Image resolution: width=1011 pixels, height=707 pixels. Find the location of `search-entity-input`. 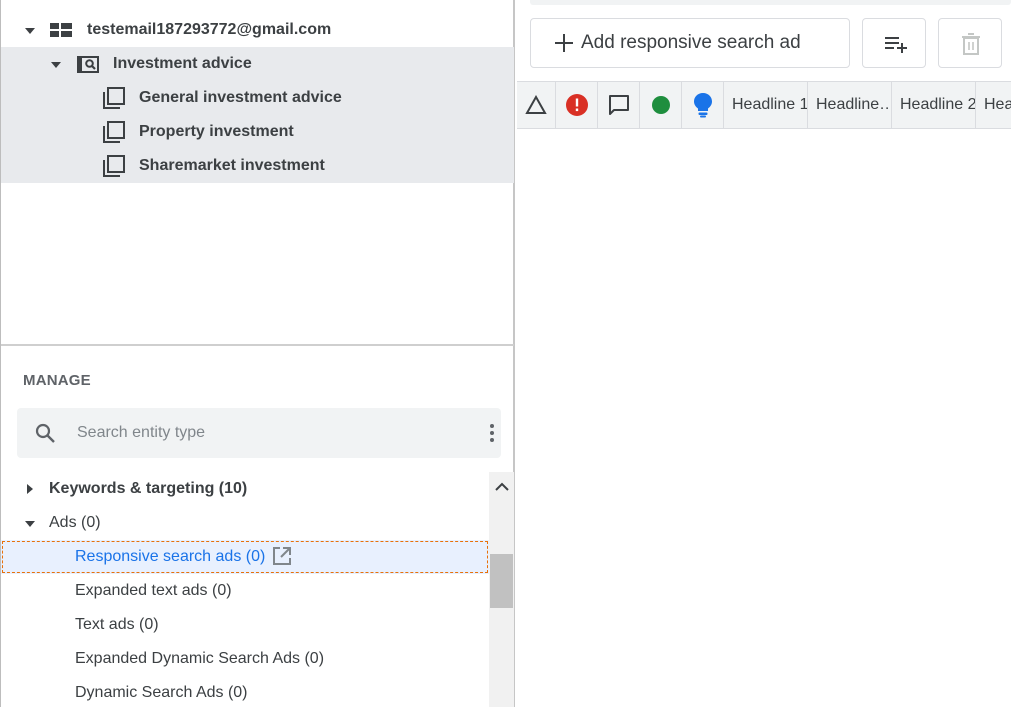

search-entity-input is located at coordinates (265, 433).